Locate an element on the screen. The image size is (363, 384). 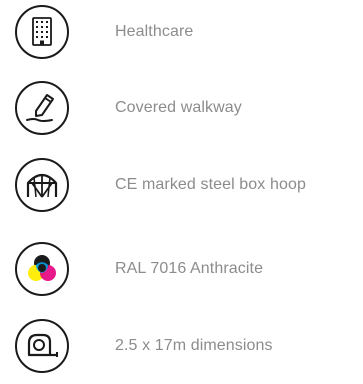
feature-label: 2.5 x 17m dimensions is located at coordinates (194, 345).